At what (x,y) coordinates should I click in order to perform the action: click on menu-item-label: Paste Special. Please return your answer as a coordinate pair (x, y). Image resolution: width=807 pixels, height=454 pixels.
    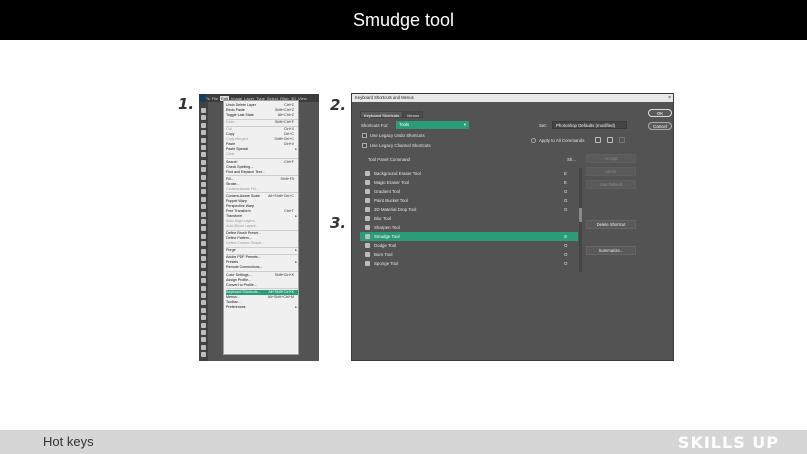
    Looking at the image, I should click on (237, 149).